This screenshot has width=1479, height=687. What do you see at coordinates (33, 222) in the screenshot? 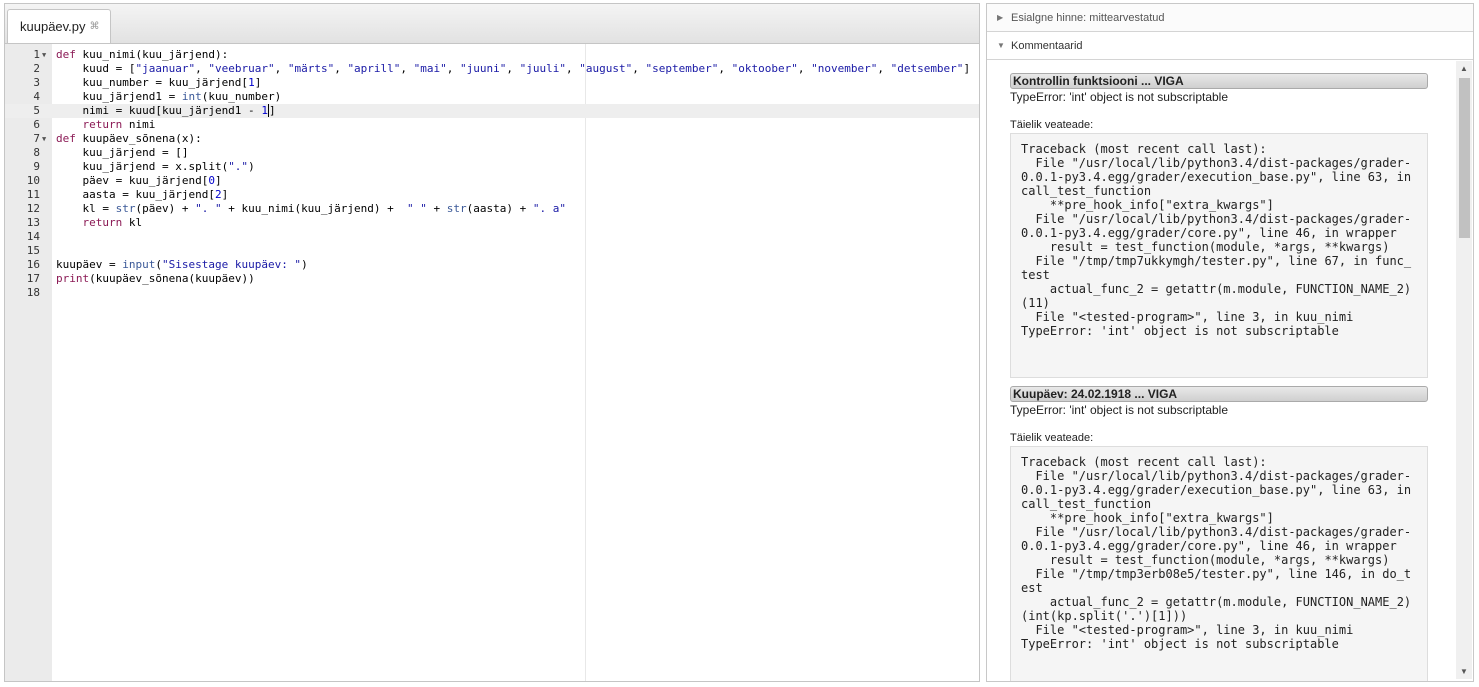
I see `line-number: 13` at bounding box center [33, 222].